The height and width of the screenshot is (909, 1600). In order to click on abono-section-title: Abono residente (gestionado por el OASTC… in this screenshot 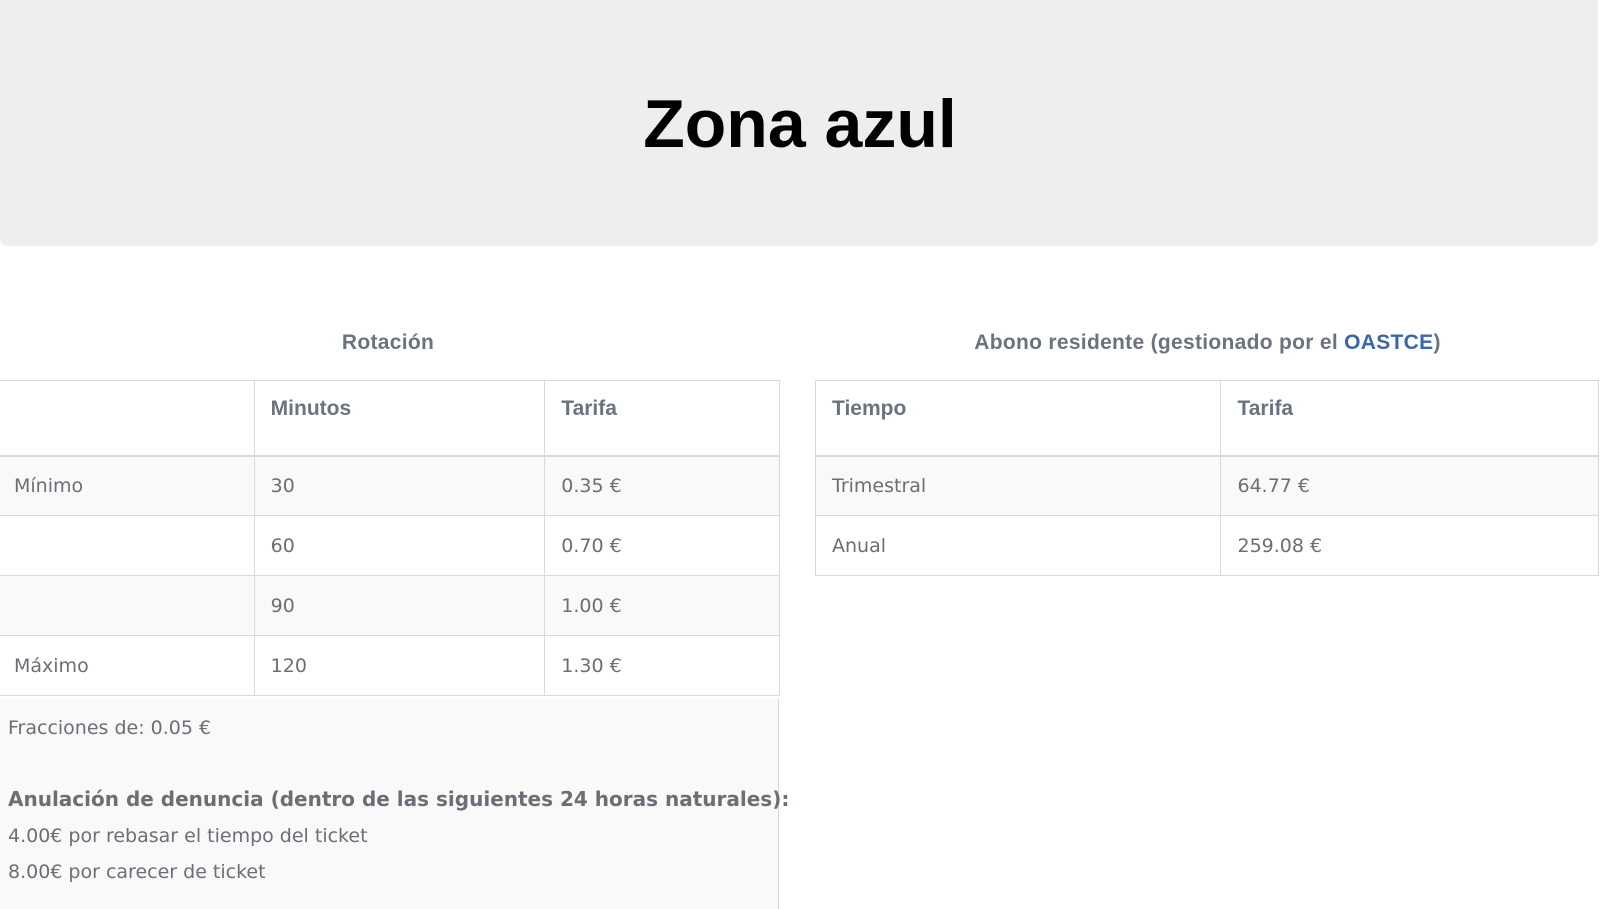, I will do `click(1207, 343)`.